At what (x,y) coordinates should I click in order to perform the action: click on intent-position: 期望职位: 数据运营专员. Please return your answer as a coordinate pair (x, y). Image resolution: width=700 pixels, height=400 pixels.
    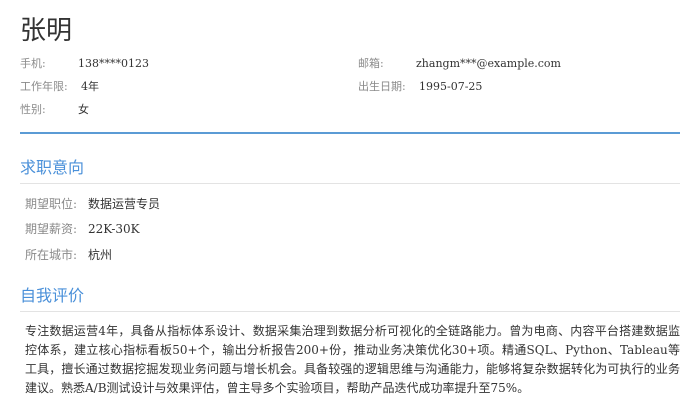
    Looking at the image, I should click on (225, 204).